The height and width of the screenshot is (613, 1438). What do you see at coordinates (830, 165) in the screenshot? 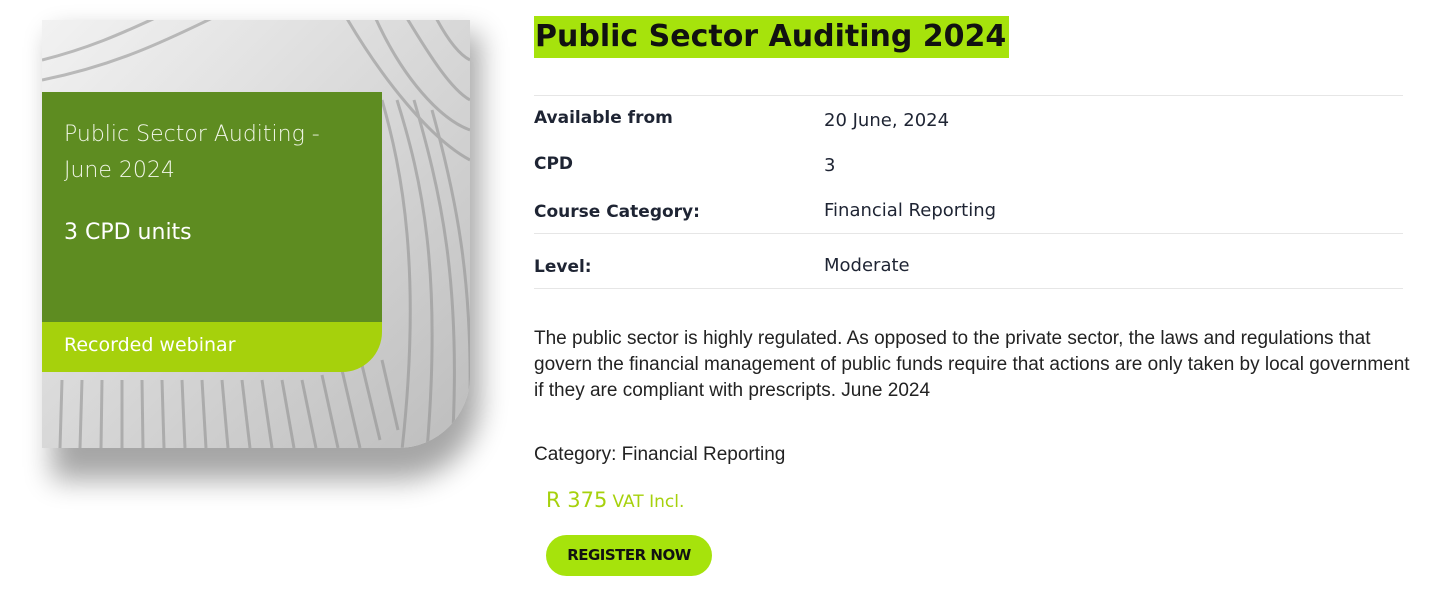
I see `detail-value-cpd: 3` at bounding box center [830, 165].